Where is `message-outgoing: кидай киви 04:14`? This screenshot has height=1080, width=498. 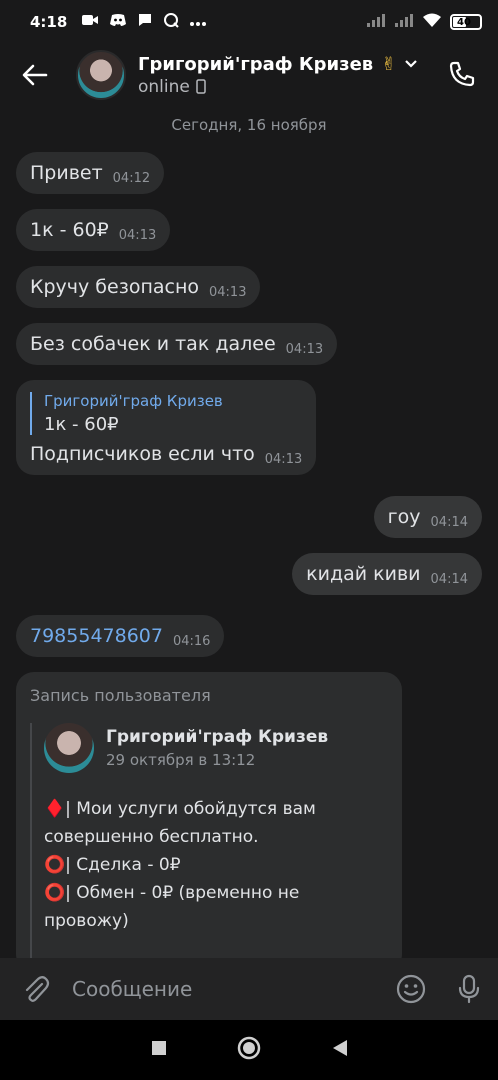 message-outgoing: кидай киви 04:14 is located at coordinates (387, 574).